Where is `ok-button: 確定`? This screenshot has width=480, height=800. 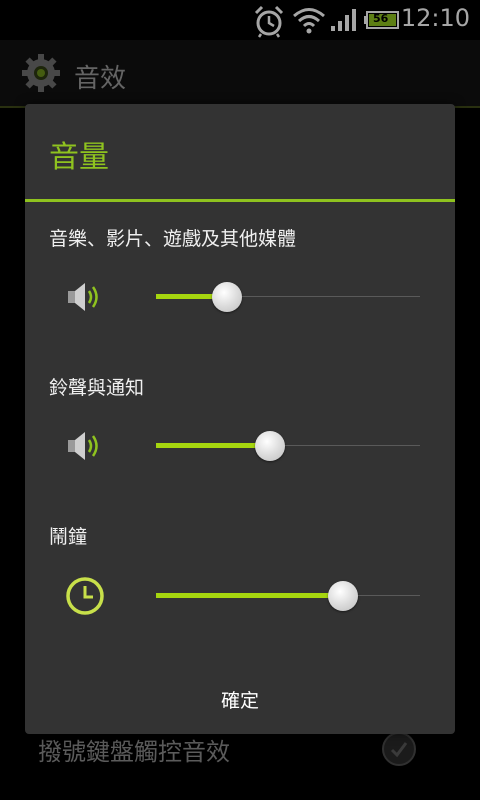
ok-button: 確定 is located at coordinates (240, 699).